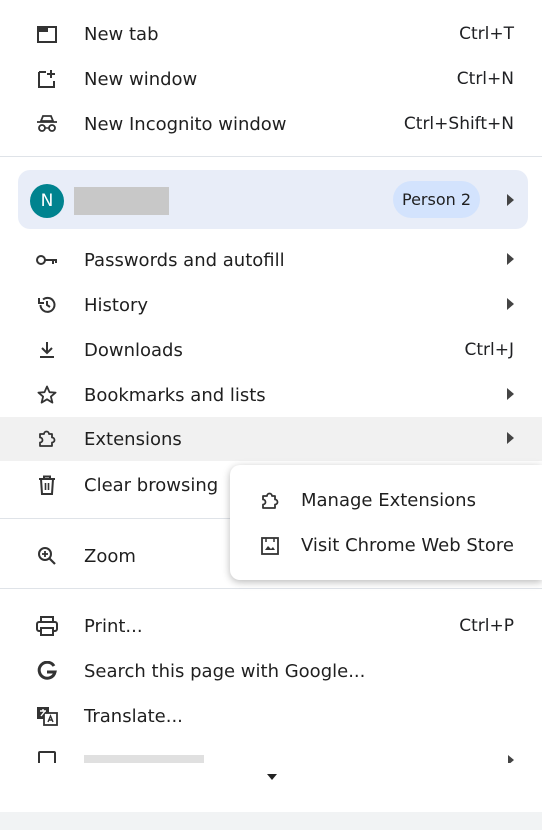  Describe the element at coordinates (271, 34) in the screenshot. I see `menu-item-new-tab: New tab Ctrl+T` at that location.